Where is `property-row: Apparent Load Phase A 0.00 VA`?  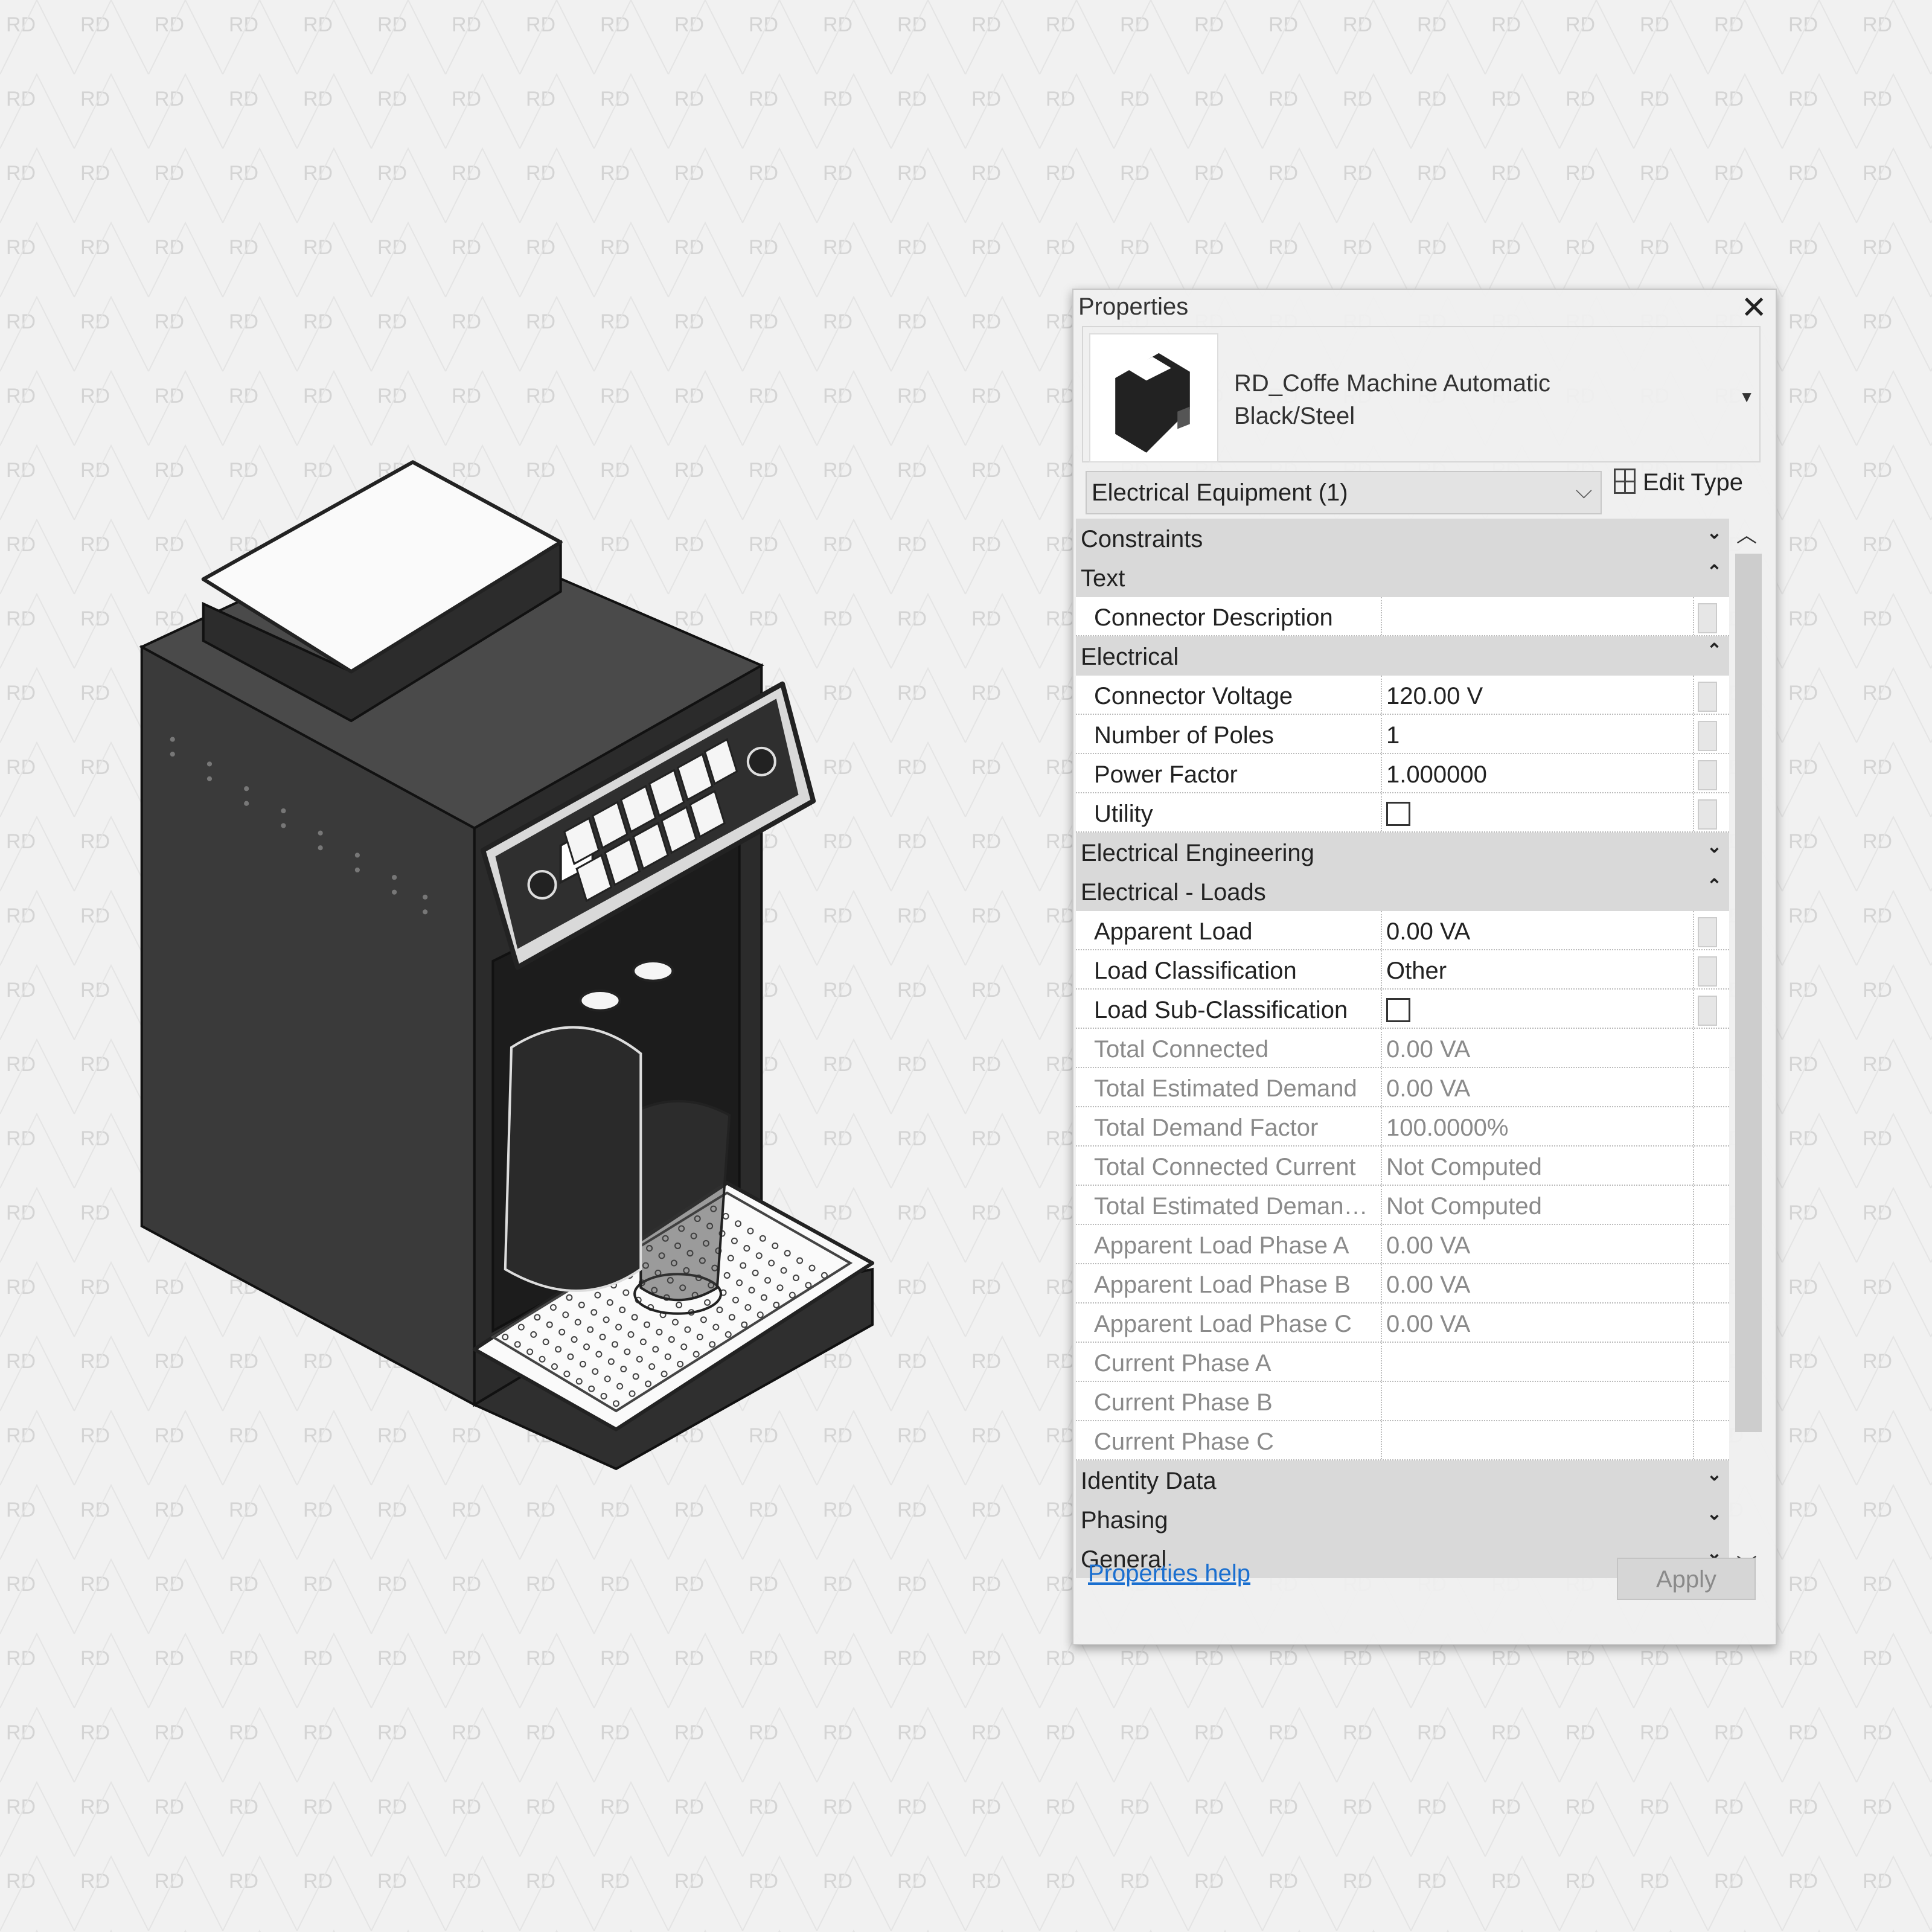 property-row: Apparent Load Phase A 0.00 VA is located at coordinates (1403, 1244).